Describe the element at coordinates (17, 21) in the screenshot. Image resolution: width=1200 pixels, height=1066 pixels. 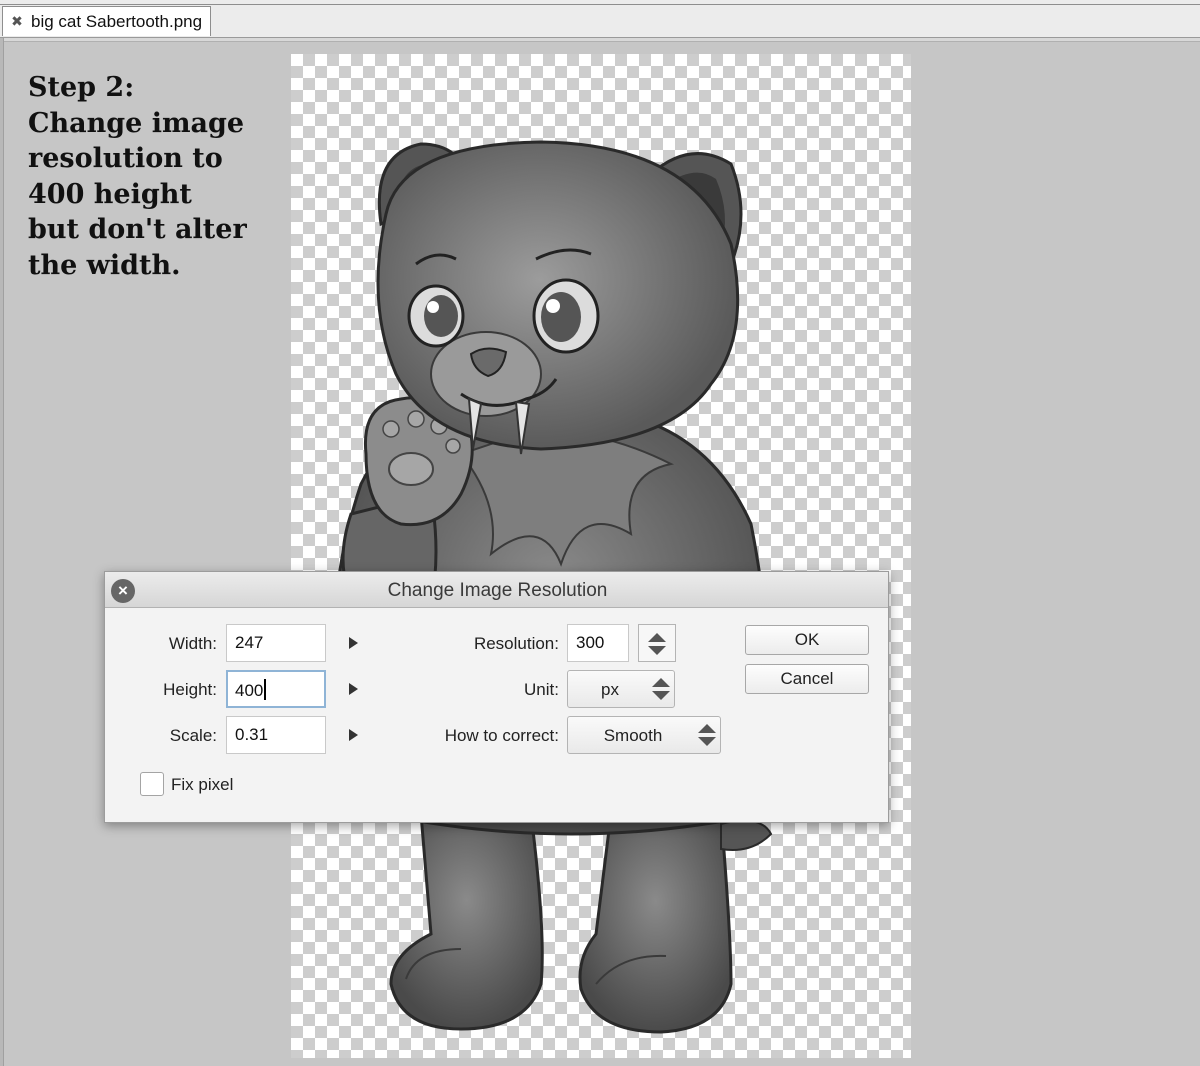
I see `close-icon: ✖` at that location.